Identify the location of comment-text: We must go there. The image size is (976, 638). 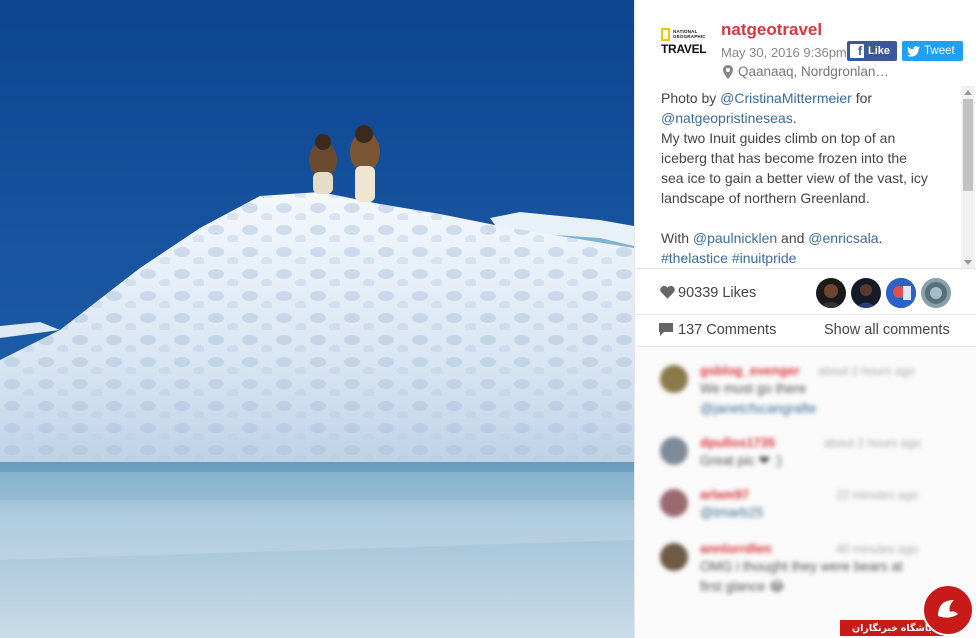
(753, 388).